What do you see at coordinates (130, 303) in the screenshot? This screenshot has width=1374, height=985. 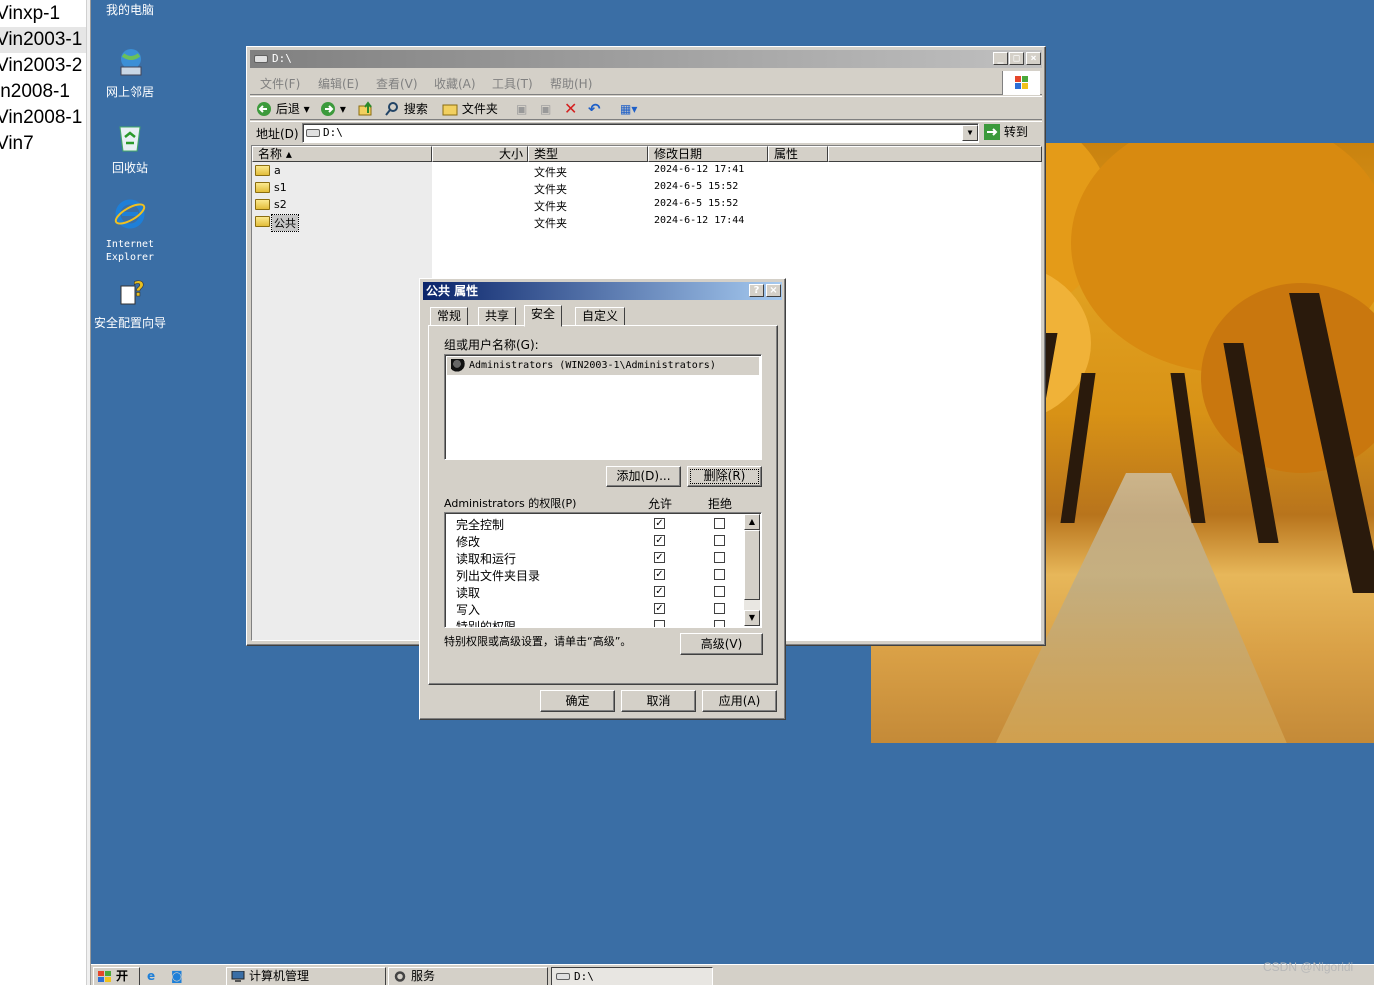 I see `desktop-icon-security-wizard: ? 安全配置向导` at bounding box center [130, 303].